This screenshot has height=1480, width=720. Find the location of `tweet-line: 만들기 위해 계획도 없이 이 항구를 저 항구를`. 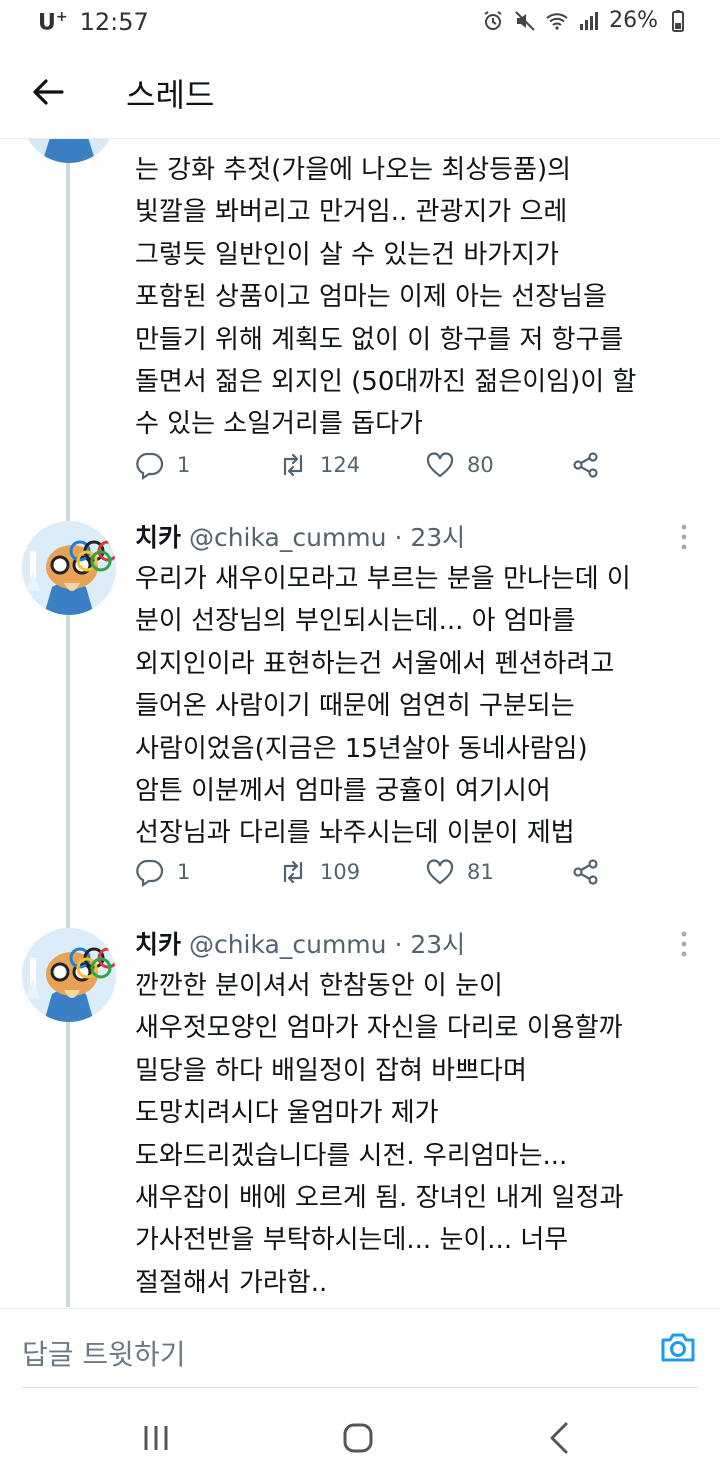

tweet-line: 만들기 위해 계획도 없이 이 항구를 저 항구를 is located at coordinates (379, 339).